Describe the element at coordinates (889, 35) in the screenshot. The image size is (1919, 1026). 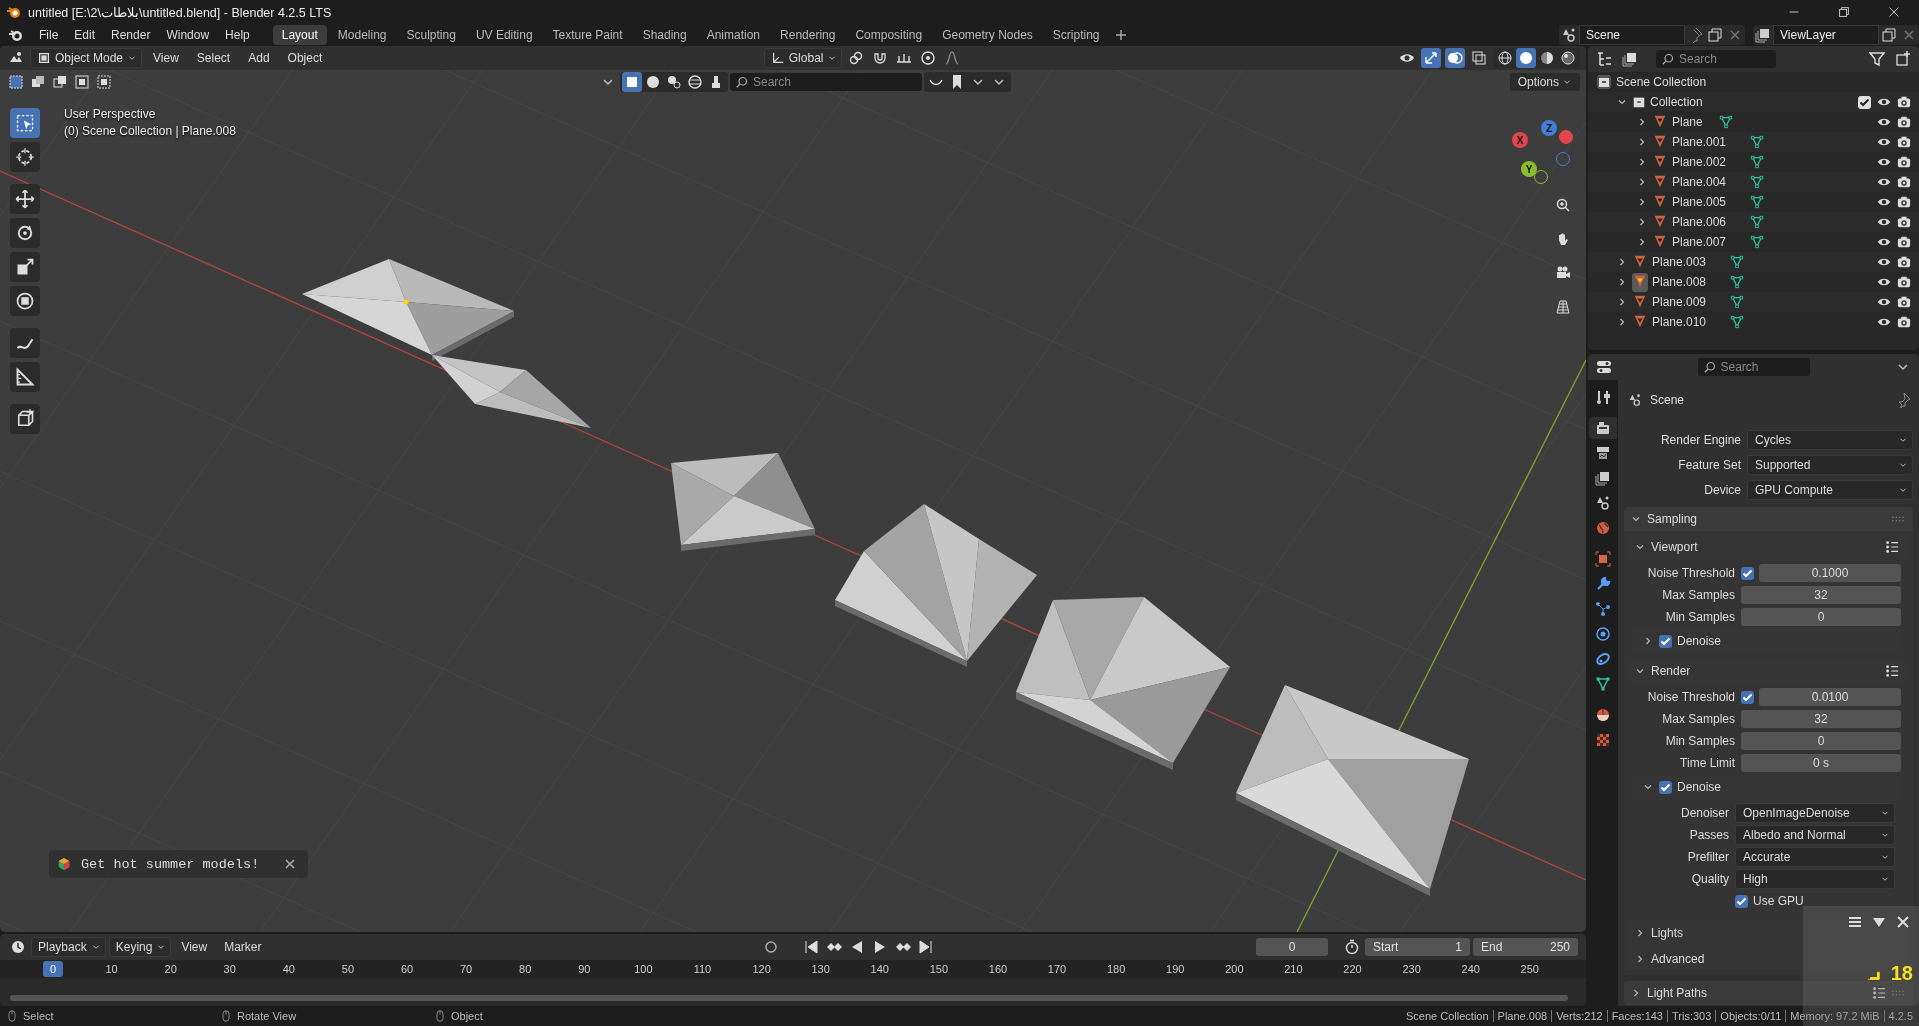
I see `workspace-tab: Compositing` at that location.